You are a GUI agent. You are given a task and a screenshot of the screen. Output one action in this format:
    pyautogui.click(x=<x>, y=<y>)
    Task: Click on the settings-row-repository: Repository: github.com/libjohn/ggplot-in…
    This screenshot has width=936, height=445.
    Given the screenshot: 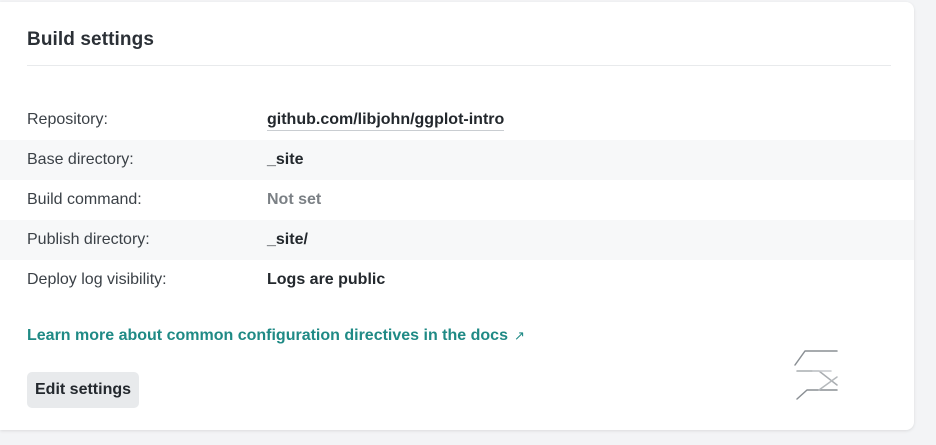 What is the action you would take?
    pyautogui.click(x=457, y=120)
    